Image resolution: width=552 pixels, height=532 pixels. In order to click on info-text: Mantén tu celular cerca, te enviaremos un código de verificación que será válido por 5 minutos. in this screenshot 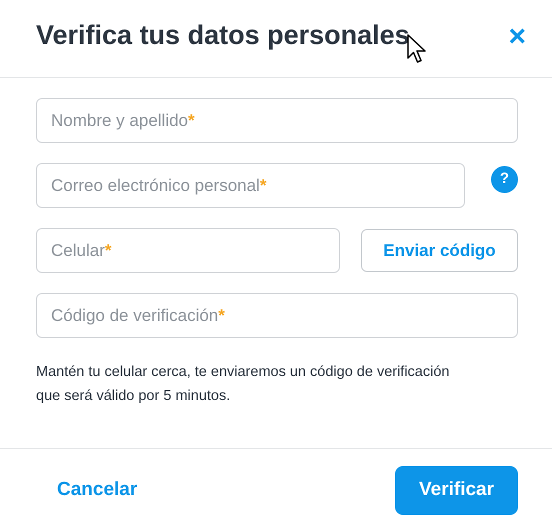, I will do `click(242, 384)`.